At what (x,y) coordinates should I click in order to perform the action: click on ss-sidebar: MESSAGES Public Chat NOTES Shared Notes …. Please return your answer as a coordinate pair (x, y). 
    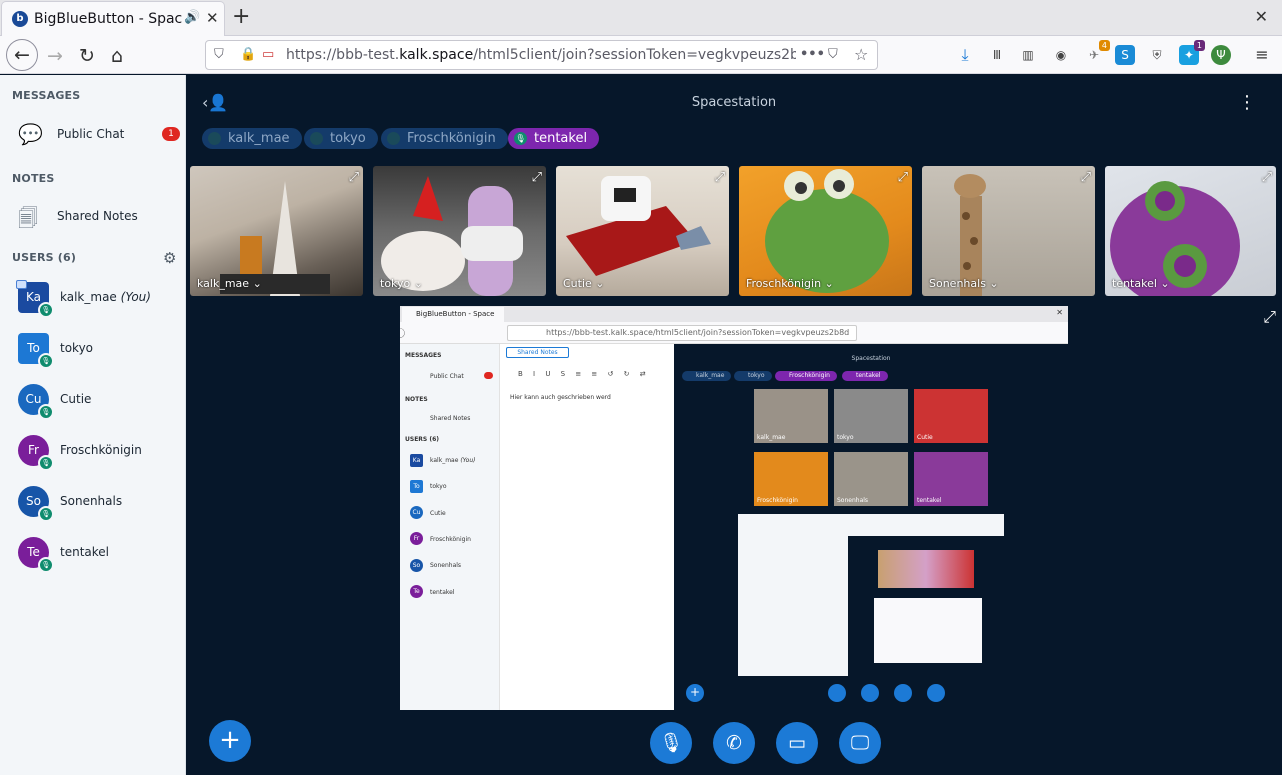
    Looking at the image, I should click on (449, 527).